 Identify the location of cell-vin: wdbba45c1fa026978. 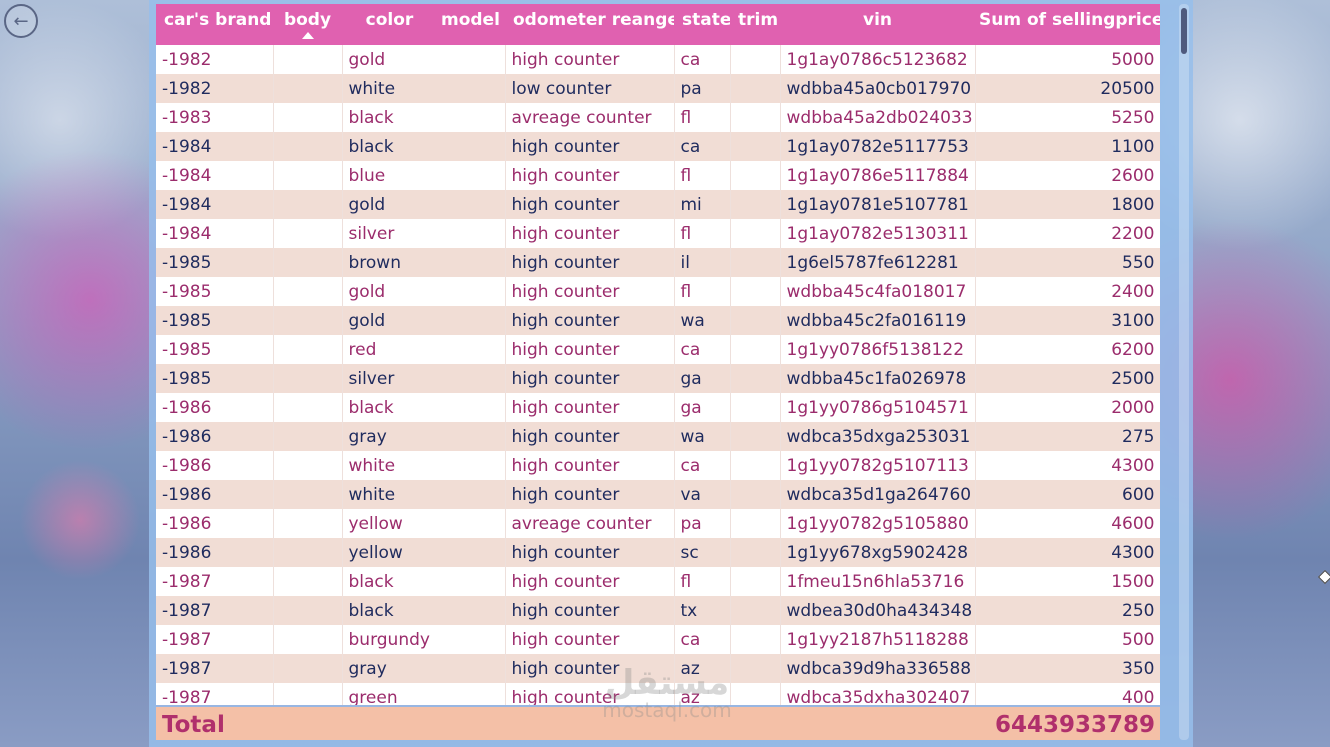
(878, 378).